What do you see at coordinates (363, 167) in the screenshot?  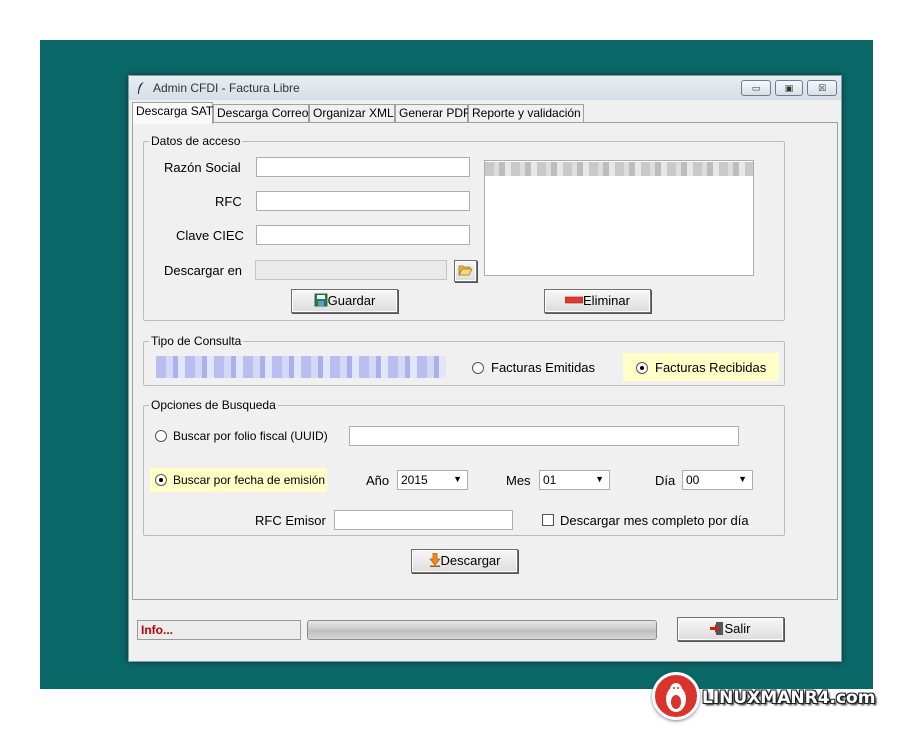 I see `razon-social-input` at bounding box center [363, 167].